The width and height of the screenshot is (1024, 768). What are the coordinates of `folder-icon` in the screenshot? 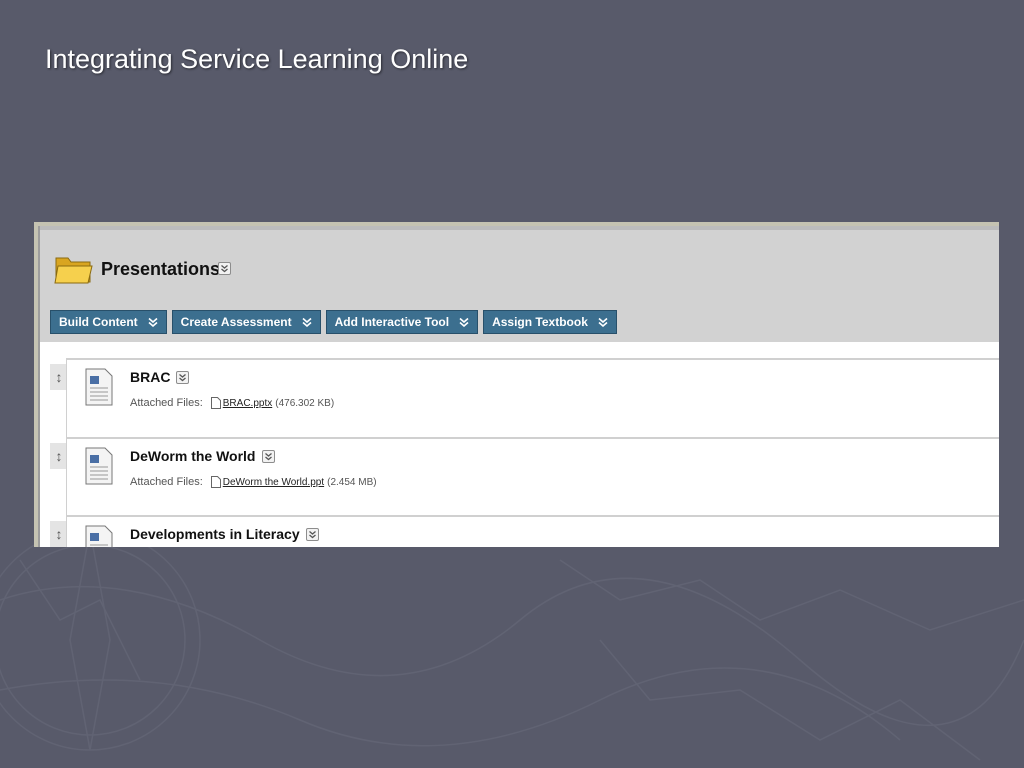 It's located at (73, 270).